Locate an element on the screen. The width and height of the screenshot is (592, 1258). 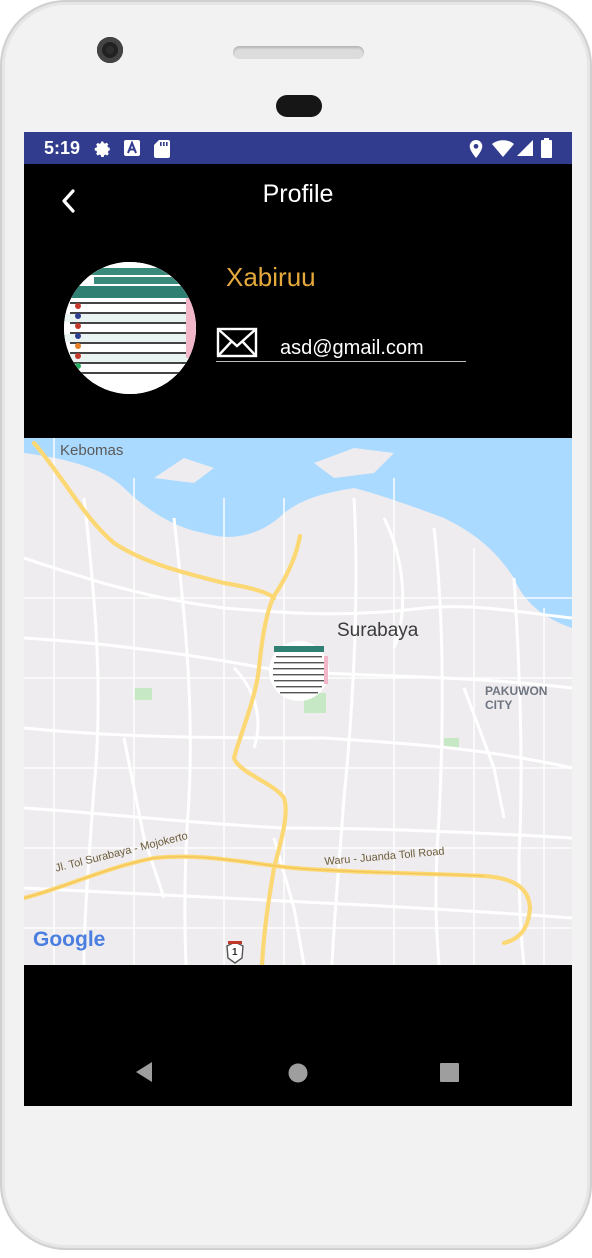
navigation-bar is located at coordinates (298, 1071).